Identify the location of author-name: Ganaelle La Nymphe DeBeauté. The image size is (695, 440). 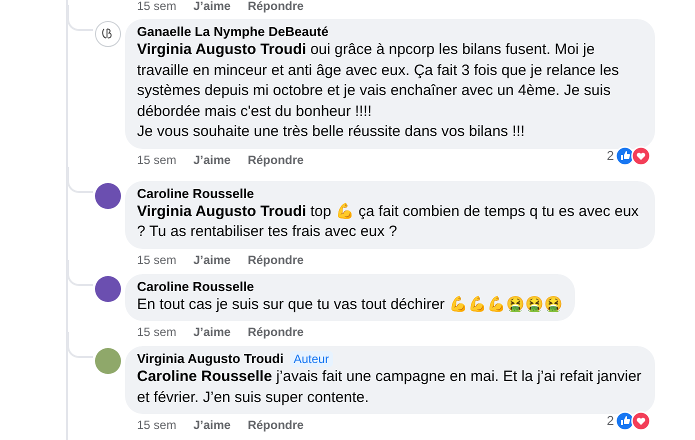
(232, 32).